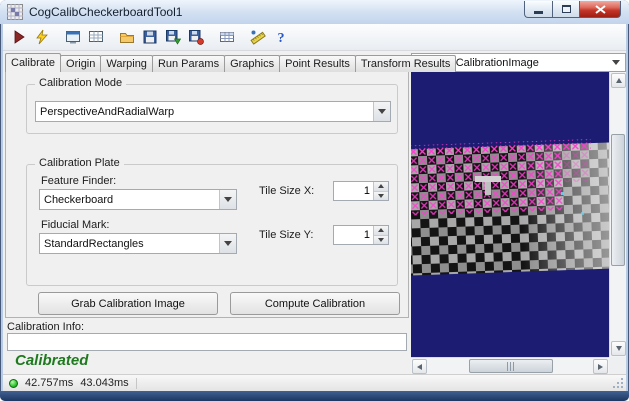 The width and height of the screenshot is (629, 401). Describe the element at coordinates (79, 181) in the screenshot. I see `feature-finder-label: Feature Finder:` at that location.